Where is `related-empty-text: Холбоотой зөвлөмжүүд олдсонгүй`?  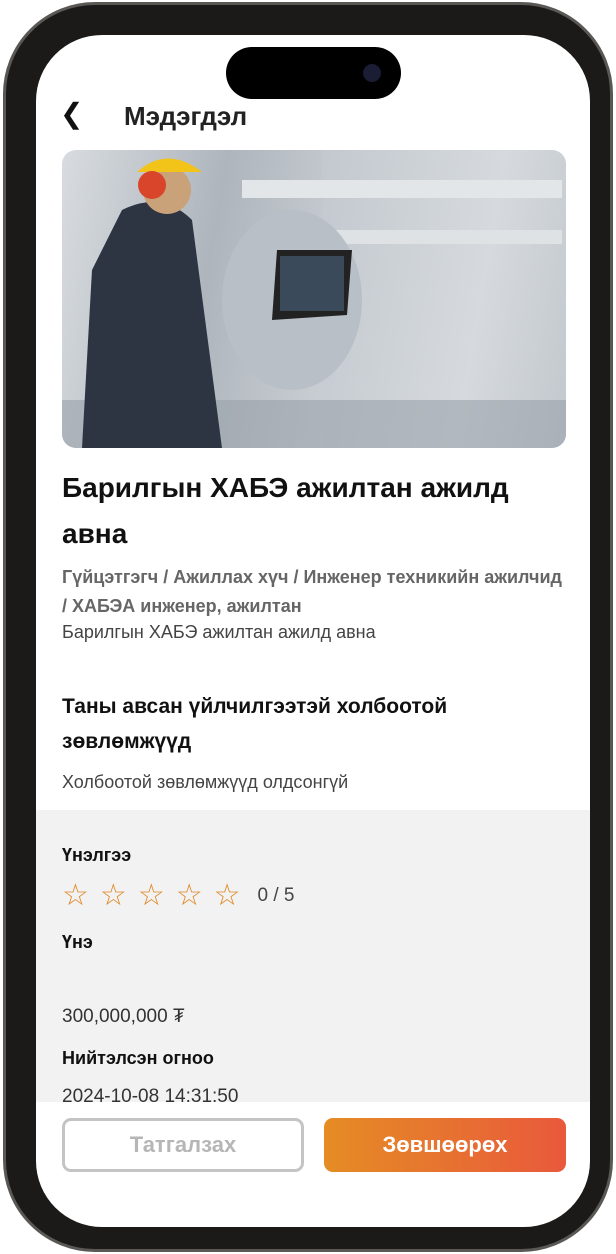
related-empty-text: Холбоотой зөвлөмжүүд олдсонгүй is located at coordinates (205, 782).